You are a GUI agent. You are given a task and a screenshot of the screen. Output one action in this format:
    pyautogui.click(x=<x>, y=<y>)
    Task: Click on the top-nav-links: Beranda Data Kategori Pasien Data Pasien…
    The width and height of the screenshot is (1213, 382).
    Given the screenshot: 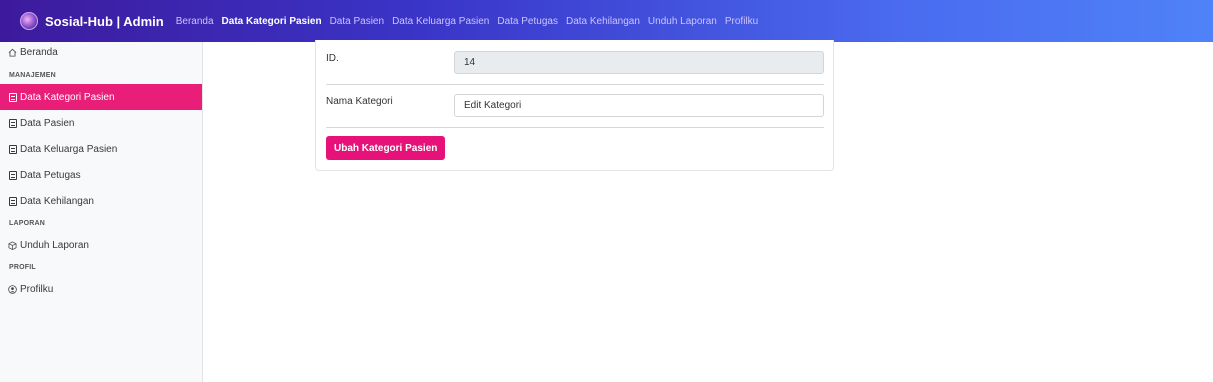 What is the action you would take?
    pyautogui.click(x=471, y=21)
    